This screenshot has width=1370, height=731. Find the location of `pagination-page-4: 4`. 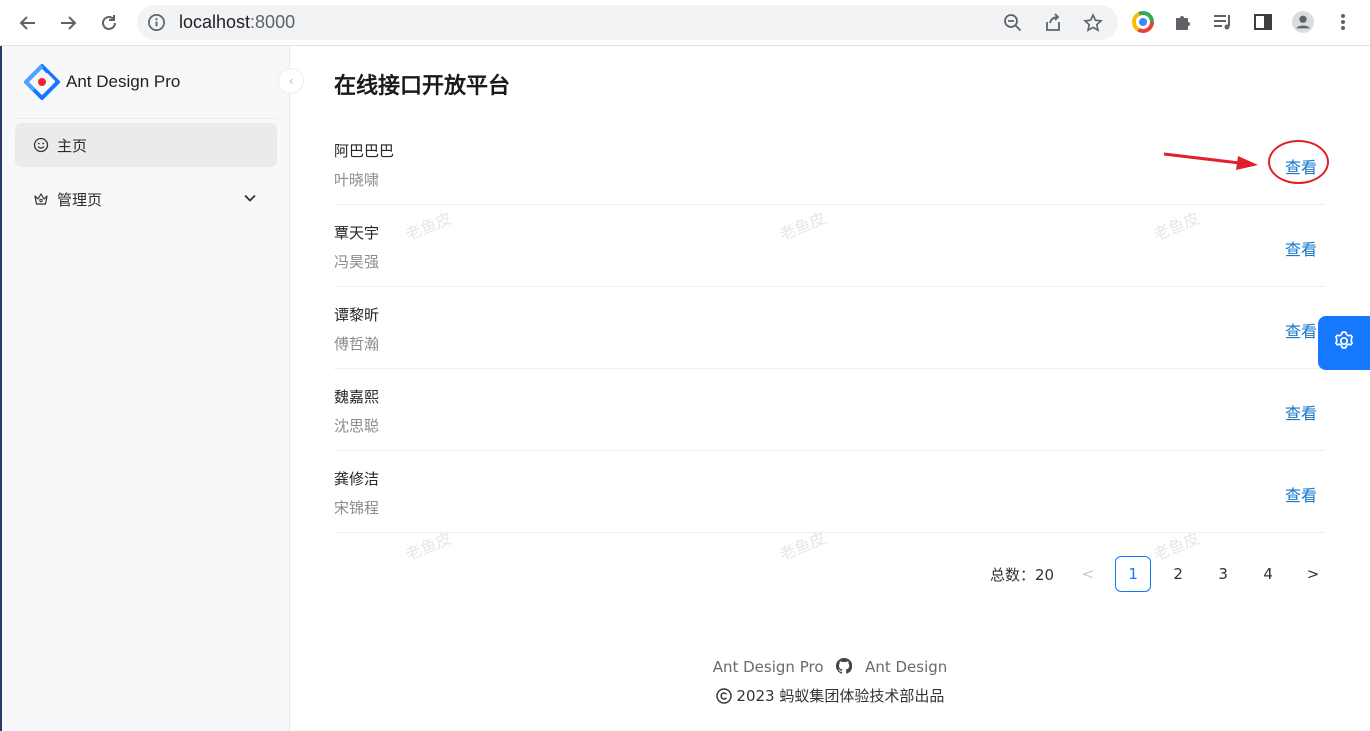

pagination-page-4: 4 is located at coordinates (1268, 574).